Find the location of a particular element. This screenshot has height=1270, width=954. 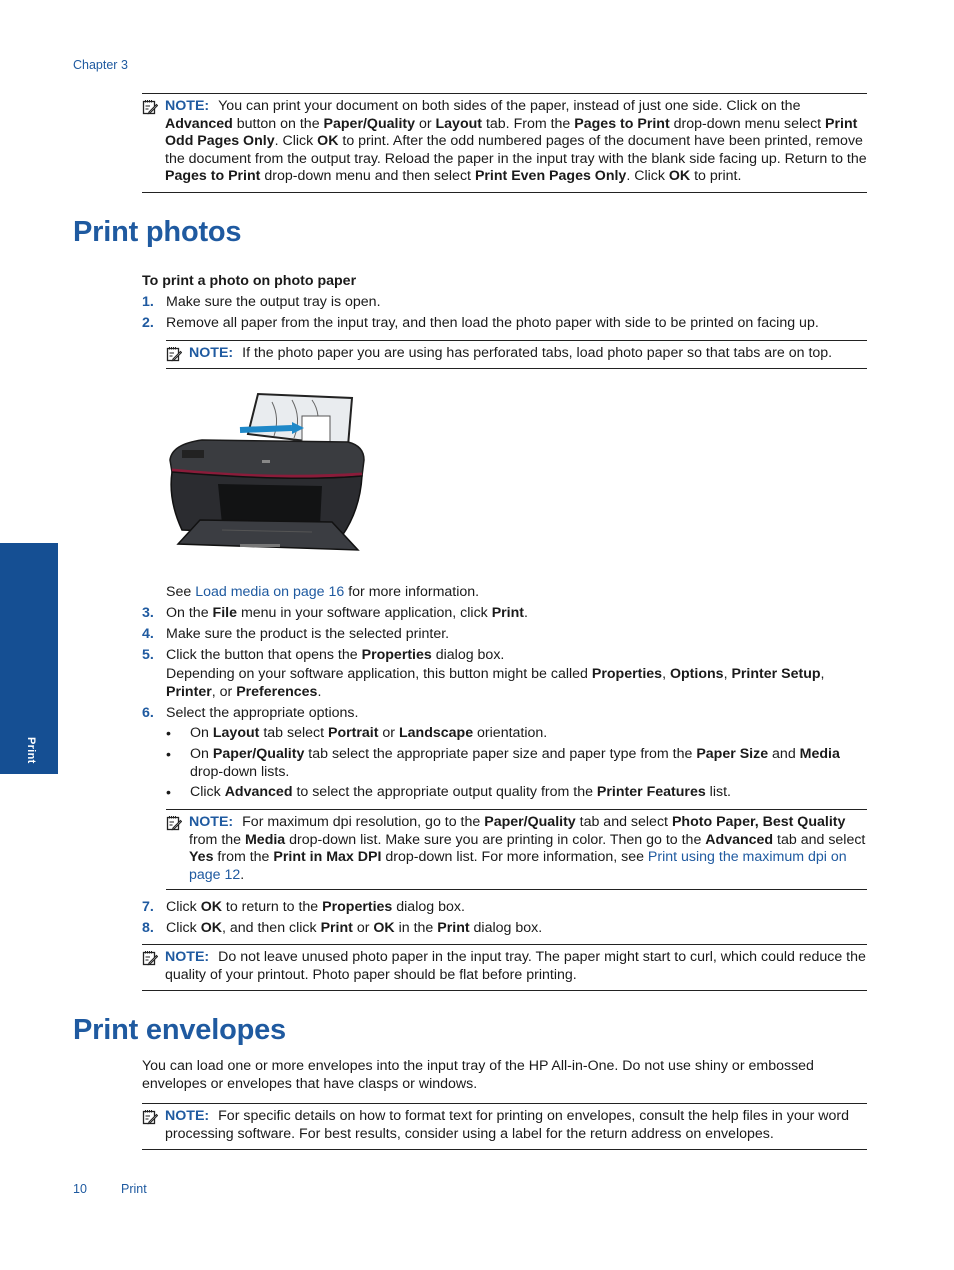

bullet-bold: Printer Features is located at coordinates (651, 792).